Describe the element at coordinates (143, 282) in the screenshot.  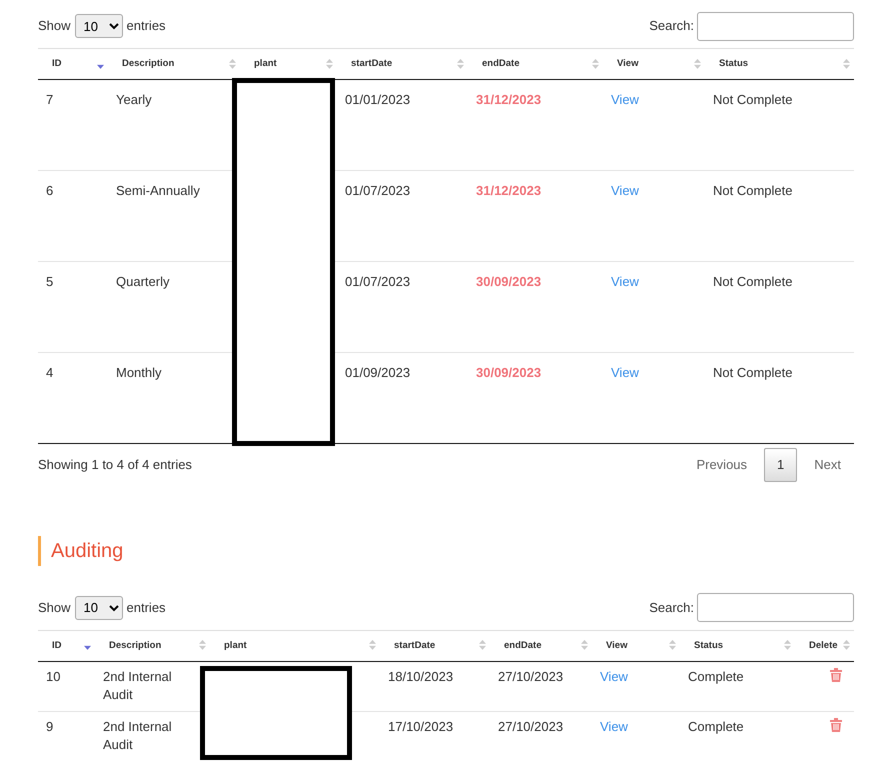
I see `description-cell: Quarterly` at that location.